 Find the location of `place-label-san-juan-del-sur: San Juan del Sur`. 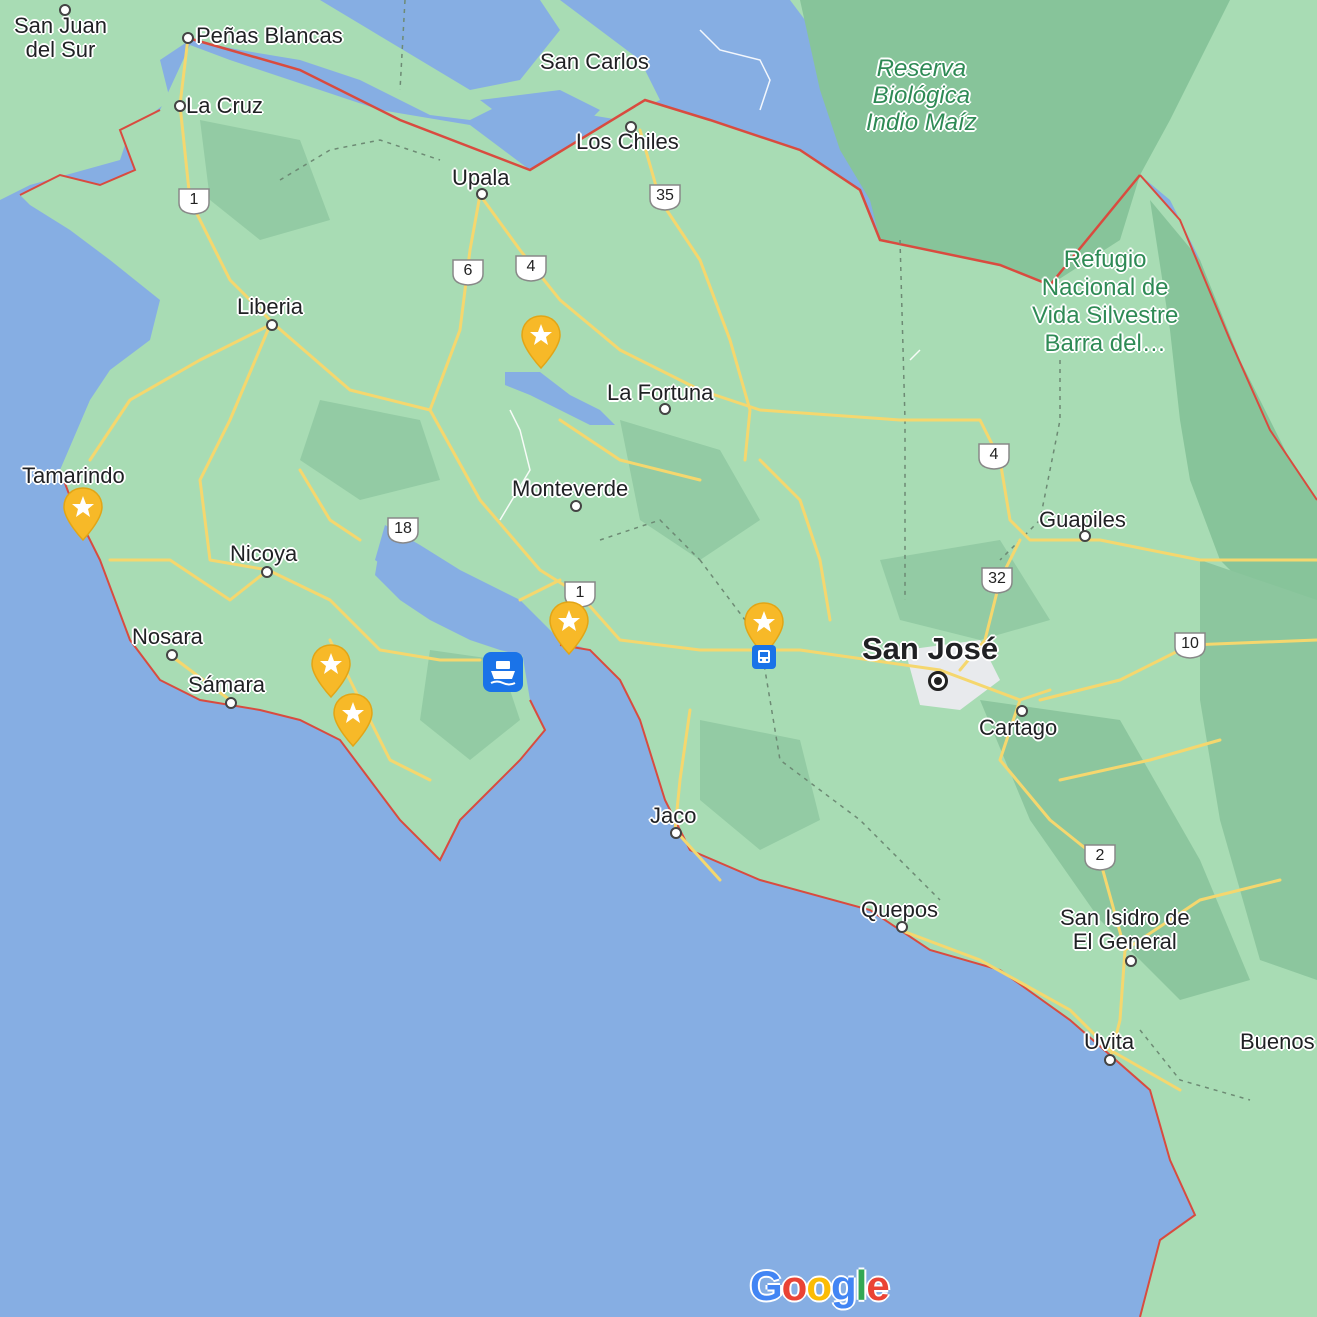

place-label-san-juan-del-sur: San Juan del Sur is located at coordinates (60, 38).